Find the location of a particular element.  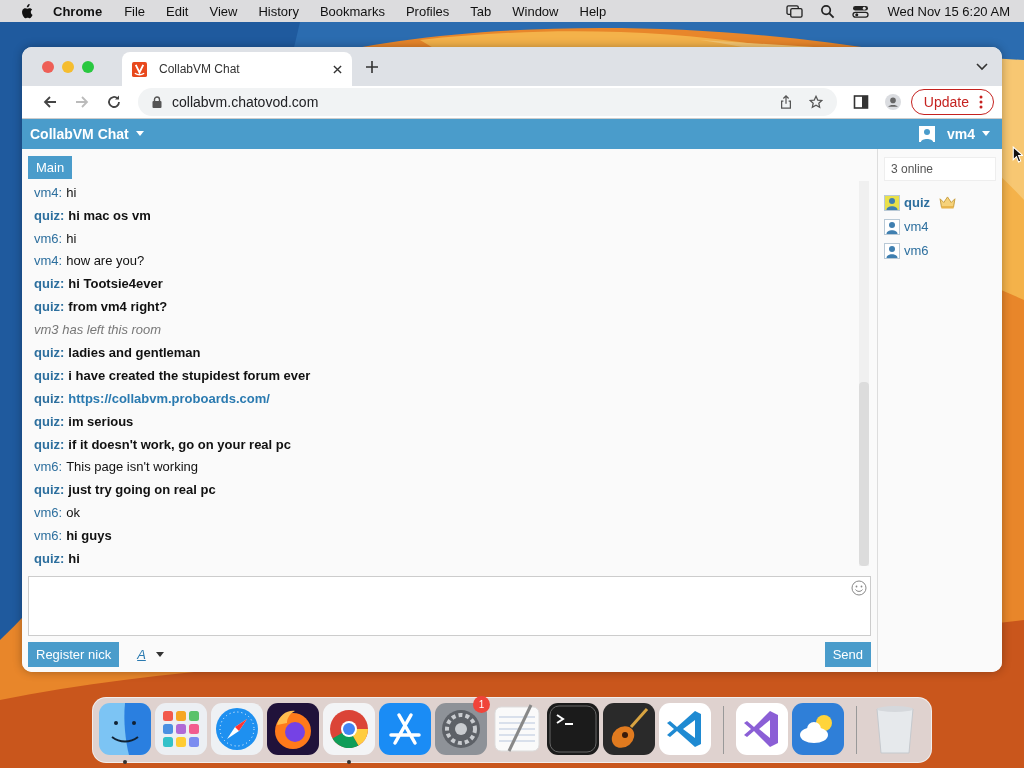

menu-item: Edit is located at coordinates (177, 11).